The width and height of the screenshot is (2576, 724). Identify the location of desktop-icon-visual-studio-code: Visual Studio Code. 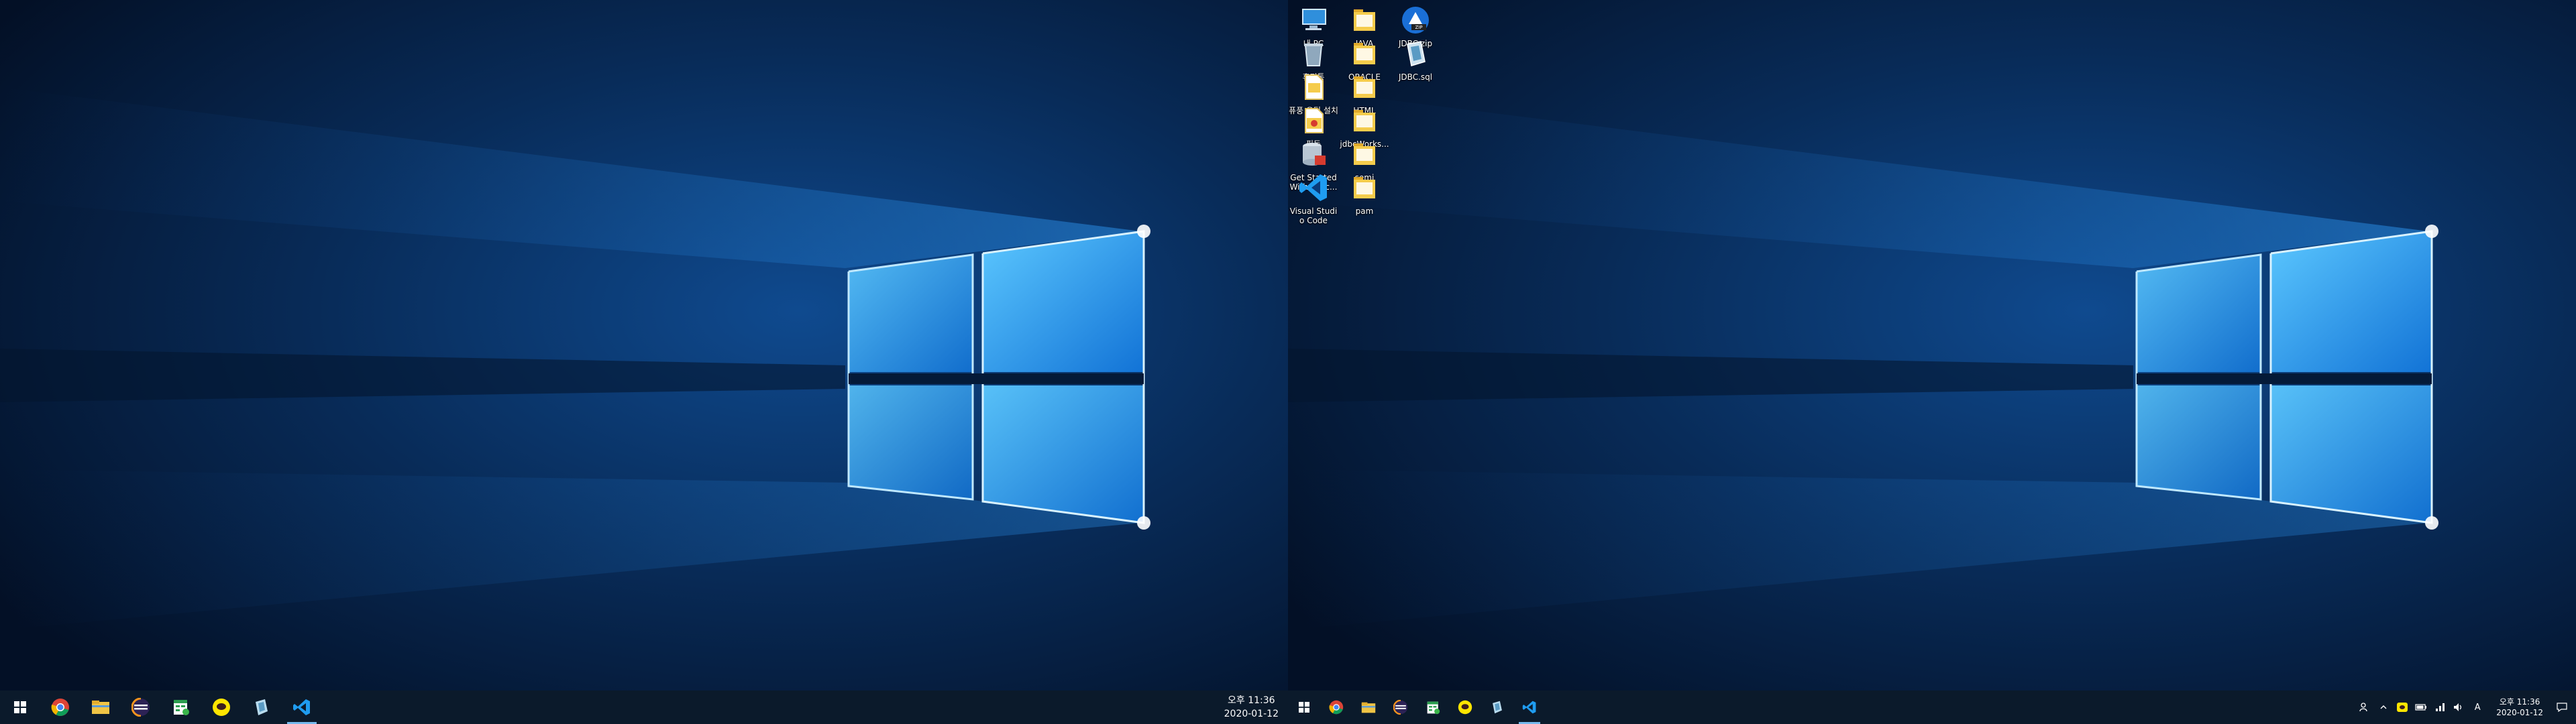
(1313, 198).